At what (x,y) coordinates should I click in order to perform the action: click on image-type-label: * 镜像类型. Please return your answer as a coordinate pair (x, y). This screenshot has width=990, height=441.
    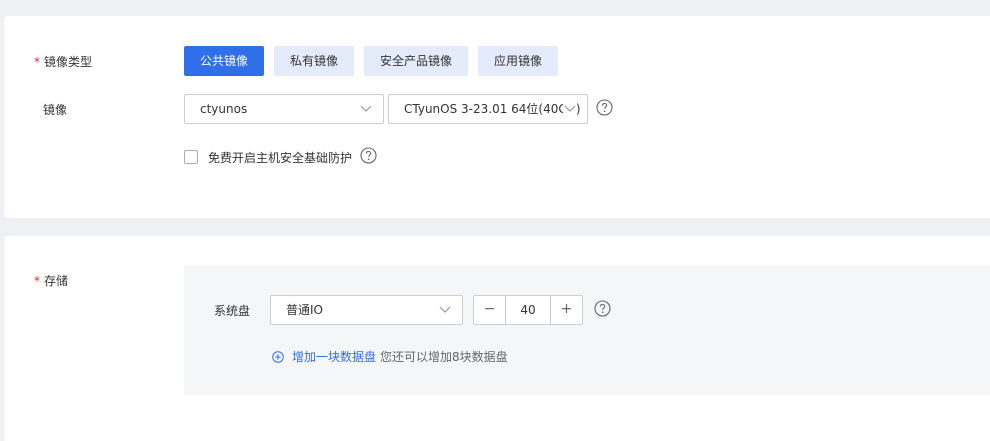
    Looking at the image, I should click on (63, 62).